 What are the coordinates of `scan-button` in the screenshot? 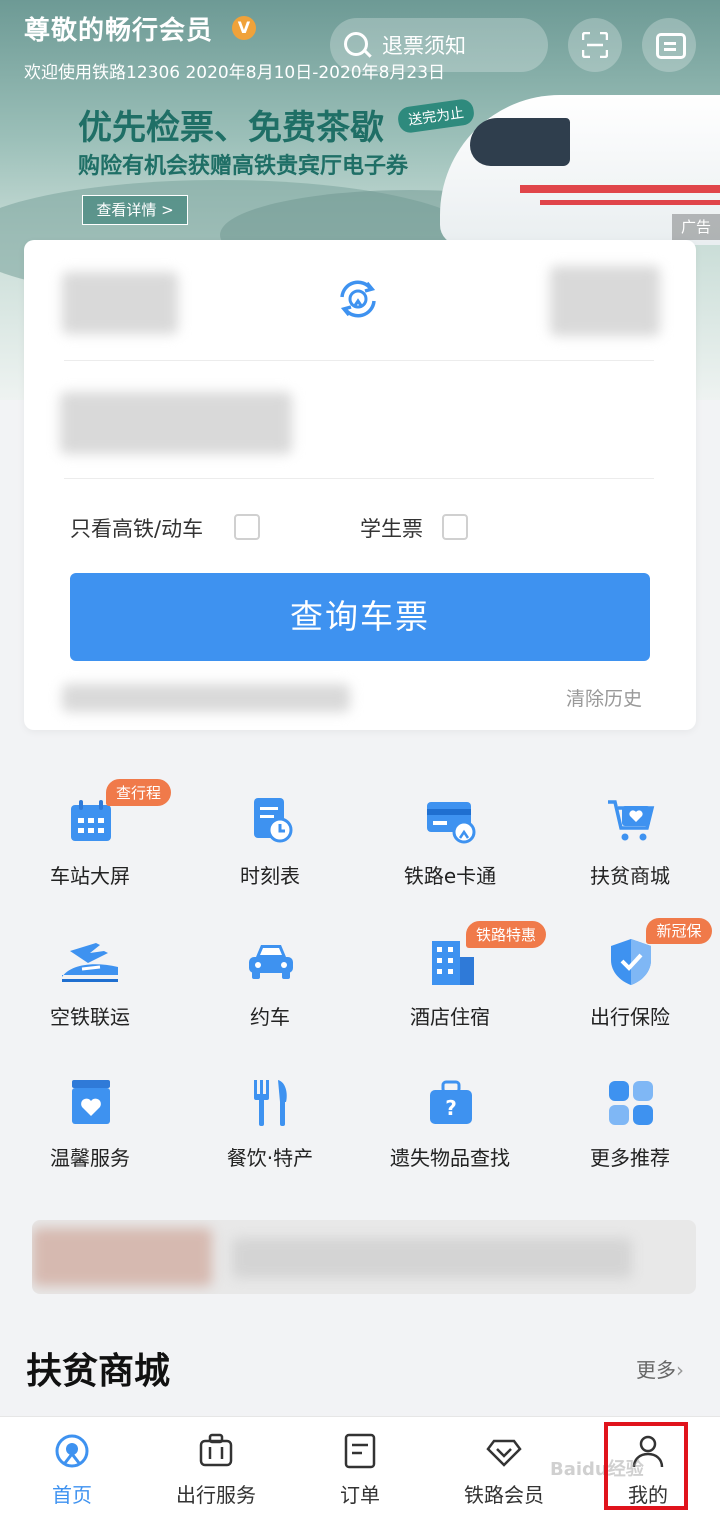 It's located at (595, 45).